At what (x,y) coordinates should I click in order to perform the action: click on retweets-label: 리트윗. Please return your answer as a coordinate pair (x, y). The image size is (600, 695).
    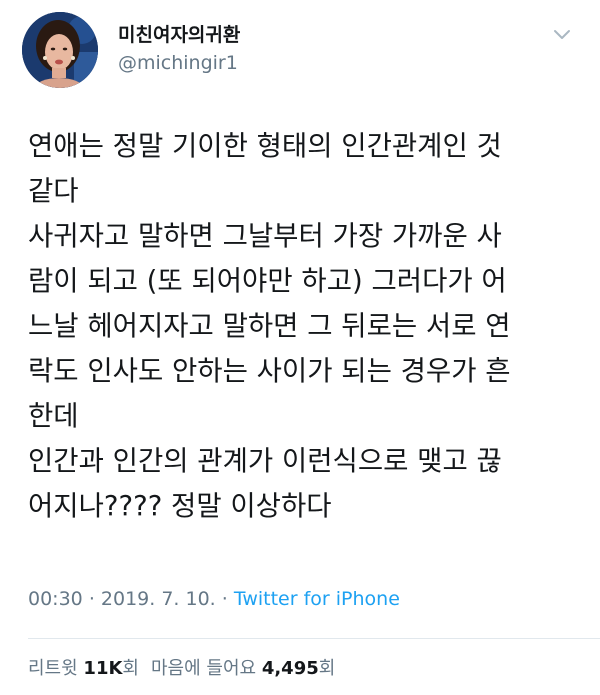
    Looking at the image, I should click on (53, 668).